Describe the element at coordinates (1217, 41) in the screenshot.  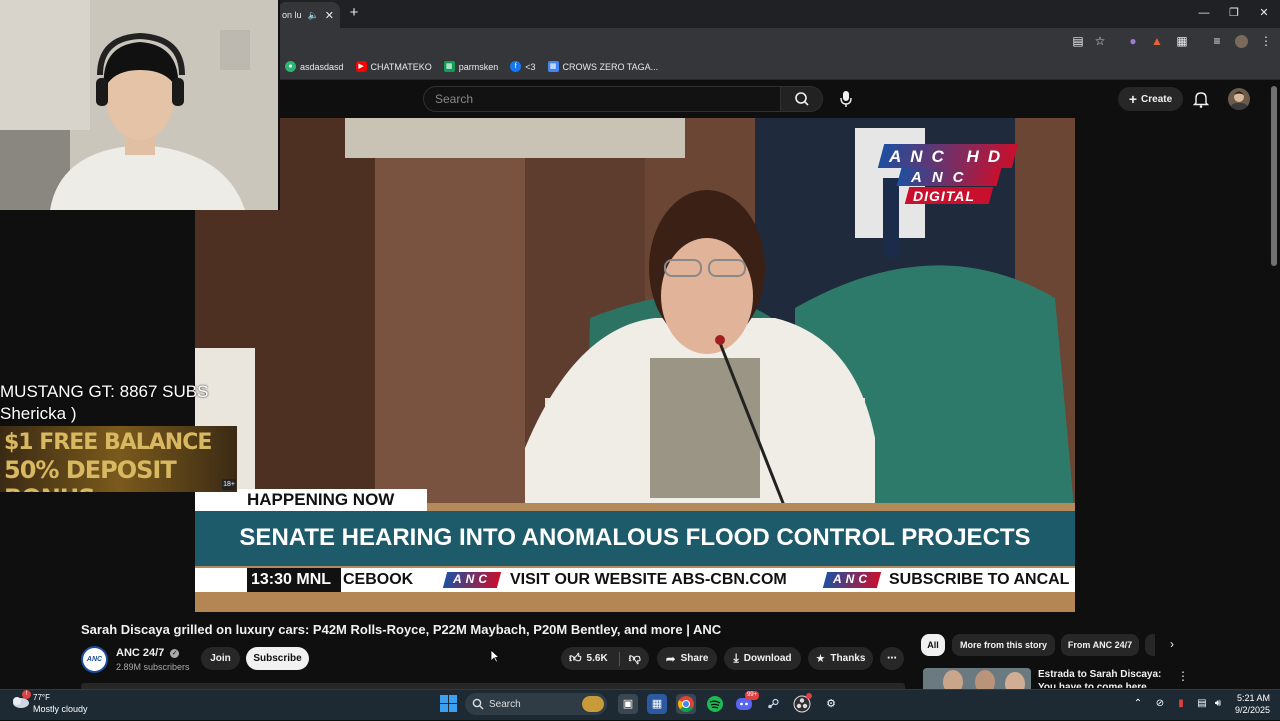
I see `media-controls-icon: ≡` at that location.